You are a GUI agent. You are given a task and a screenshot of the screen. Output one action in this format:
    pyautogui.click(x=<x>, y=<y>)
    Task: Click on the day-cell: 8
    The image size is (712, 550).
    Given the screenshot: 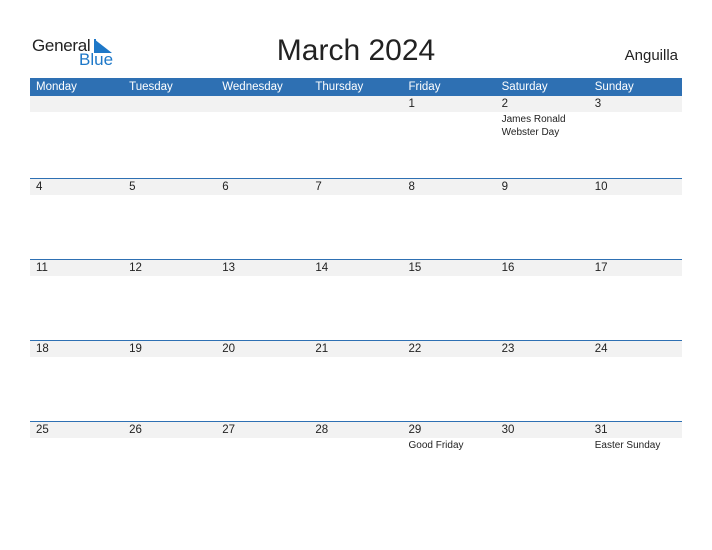 What is the action you would take?
    pyautogui.click(x=449, y=187)
    